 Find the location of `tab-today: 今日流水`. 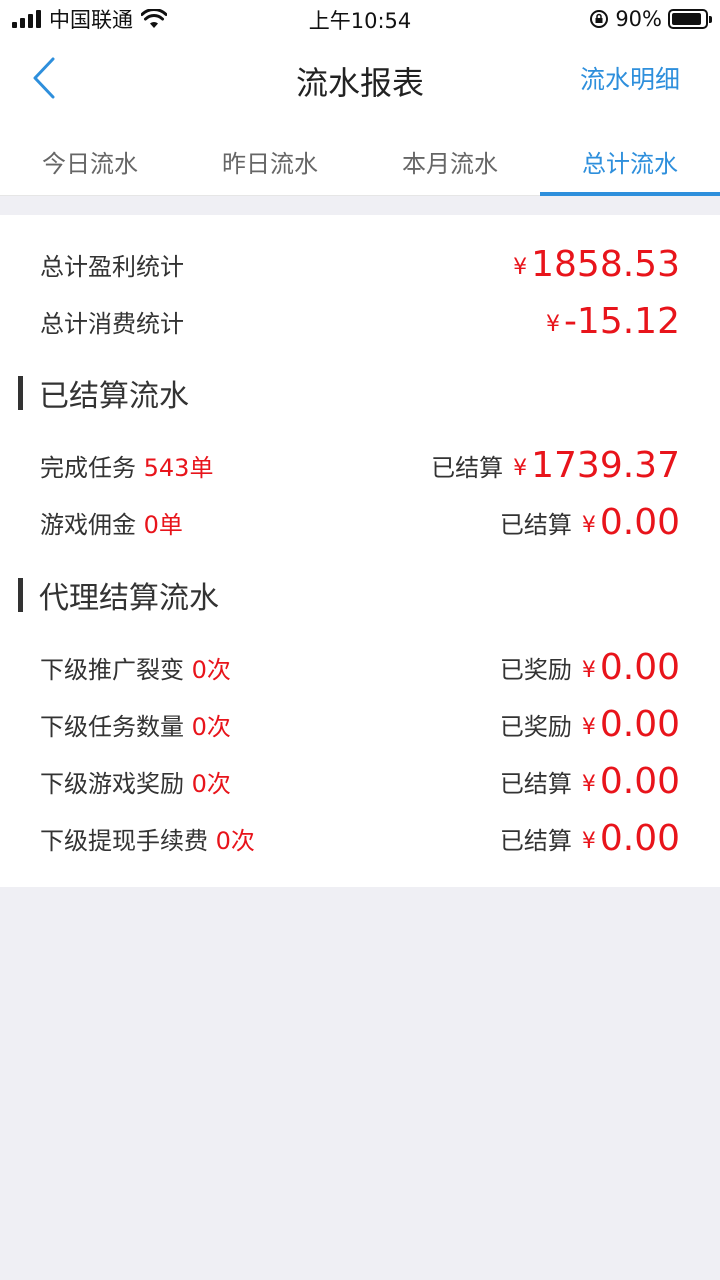

tab-today: 今日流水 is located at coordinates (90, 157).